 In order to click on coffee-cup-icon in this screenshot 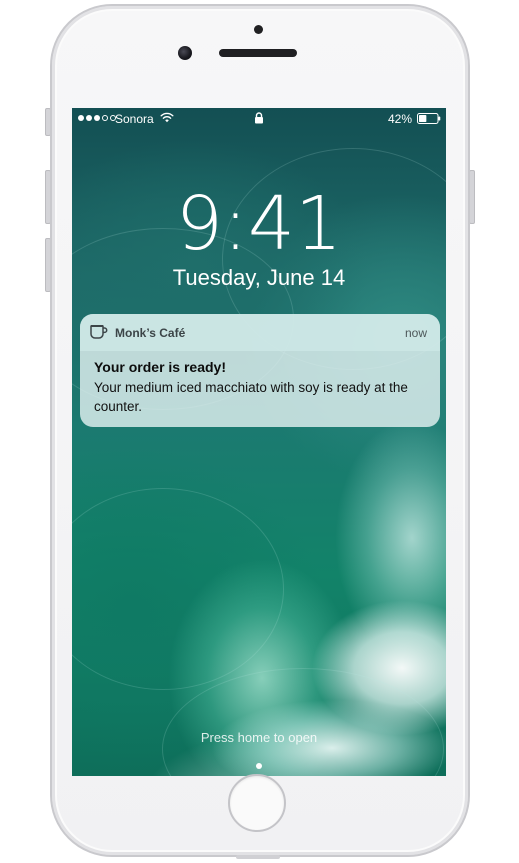, I will do `click(99, 332)`.